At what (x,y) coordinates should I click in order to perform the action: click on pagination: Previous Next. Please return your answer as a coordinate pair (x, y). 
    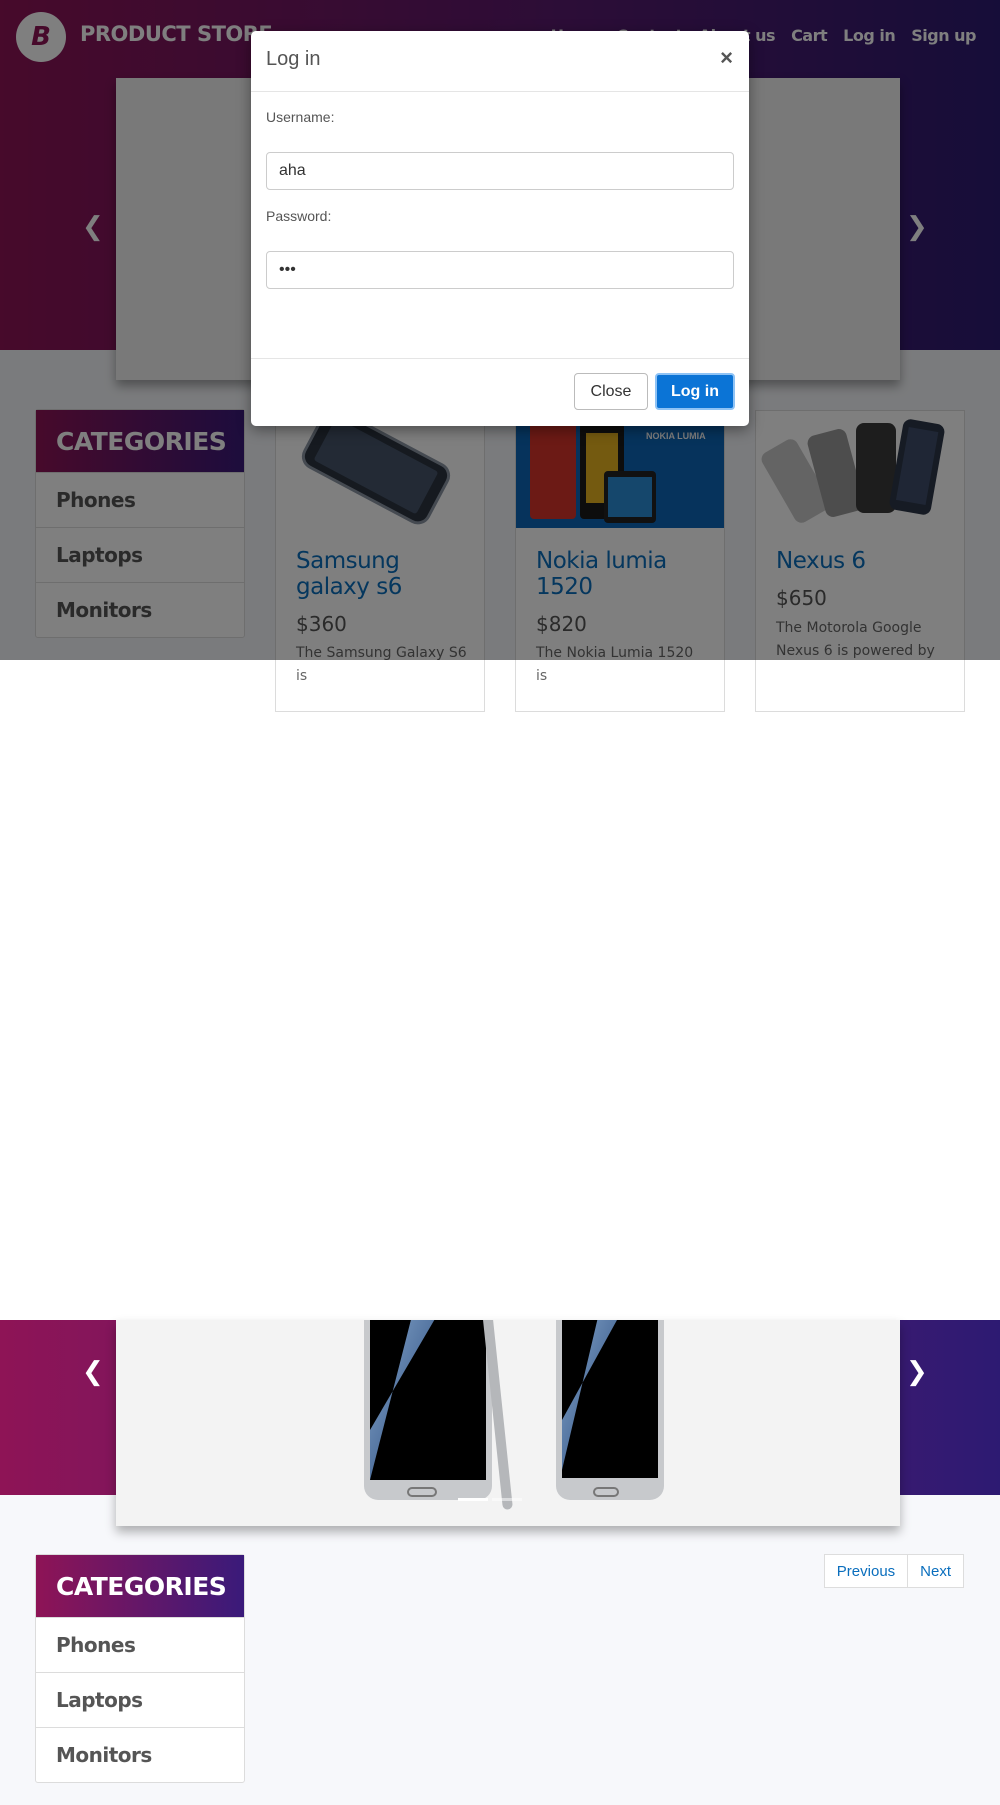
    Looking at the image, I should click on (893, 1571).